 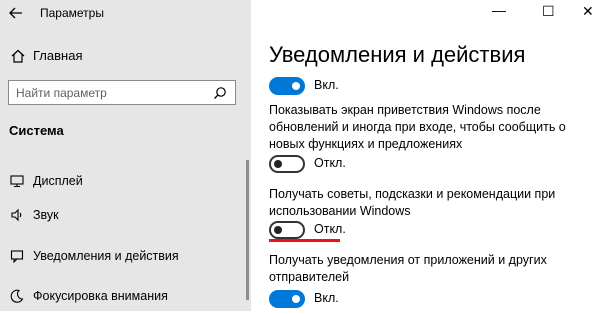 What do you see at coordinates (397, 54) in the screenshot?
I see `page-title: Уведомления и действия` at bounding box center [397, 54].